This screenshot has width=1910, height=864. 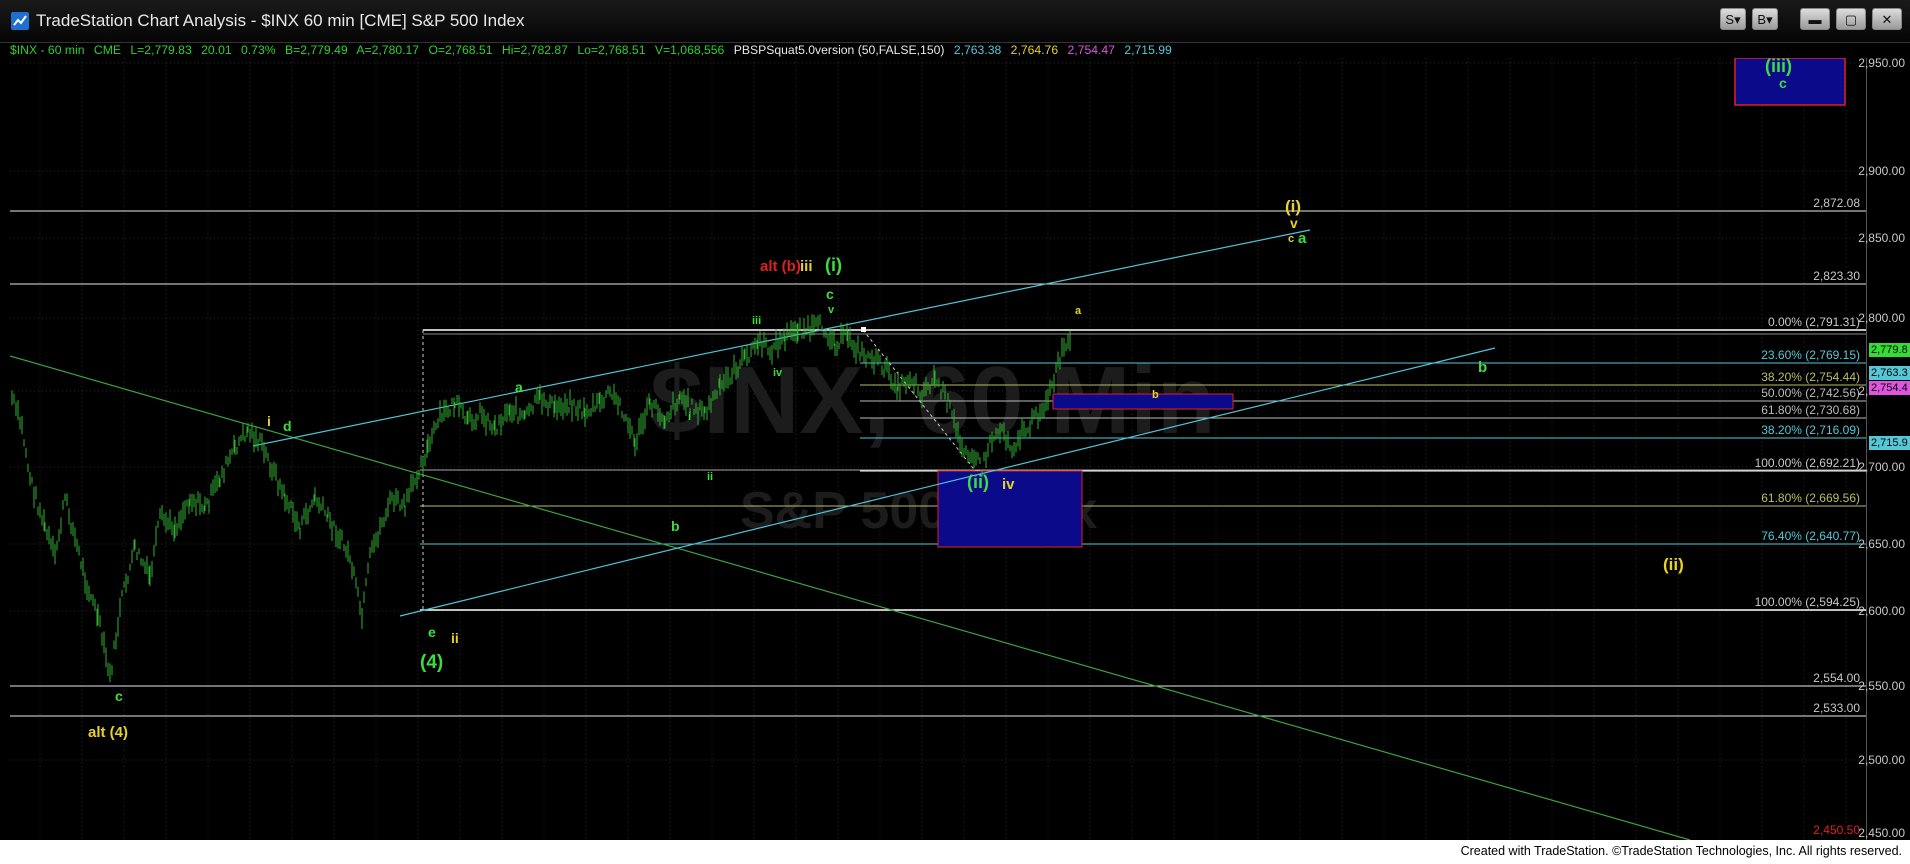 What do you see at coordinates (1291, 239) in the screenshot?
I see `wave-label-c-yellow: c` at bounding box center [1291, 239].